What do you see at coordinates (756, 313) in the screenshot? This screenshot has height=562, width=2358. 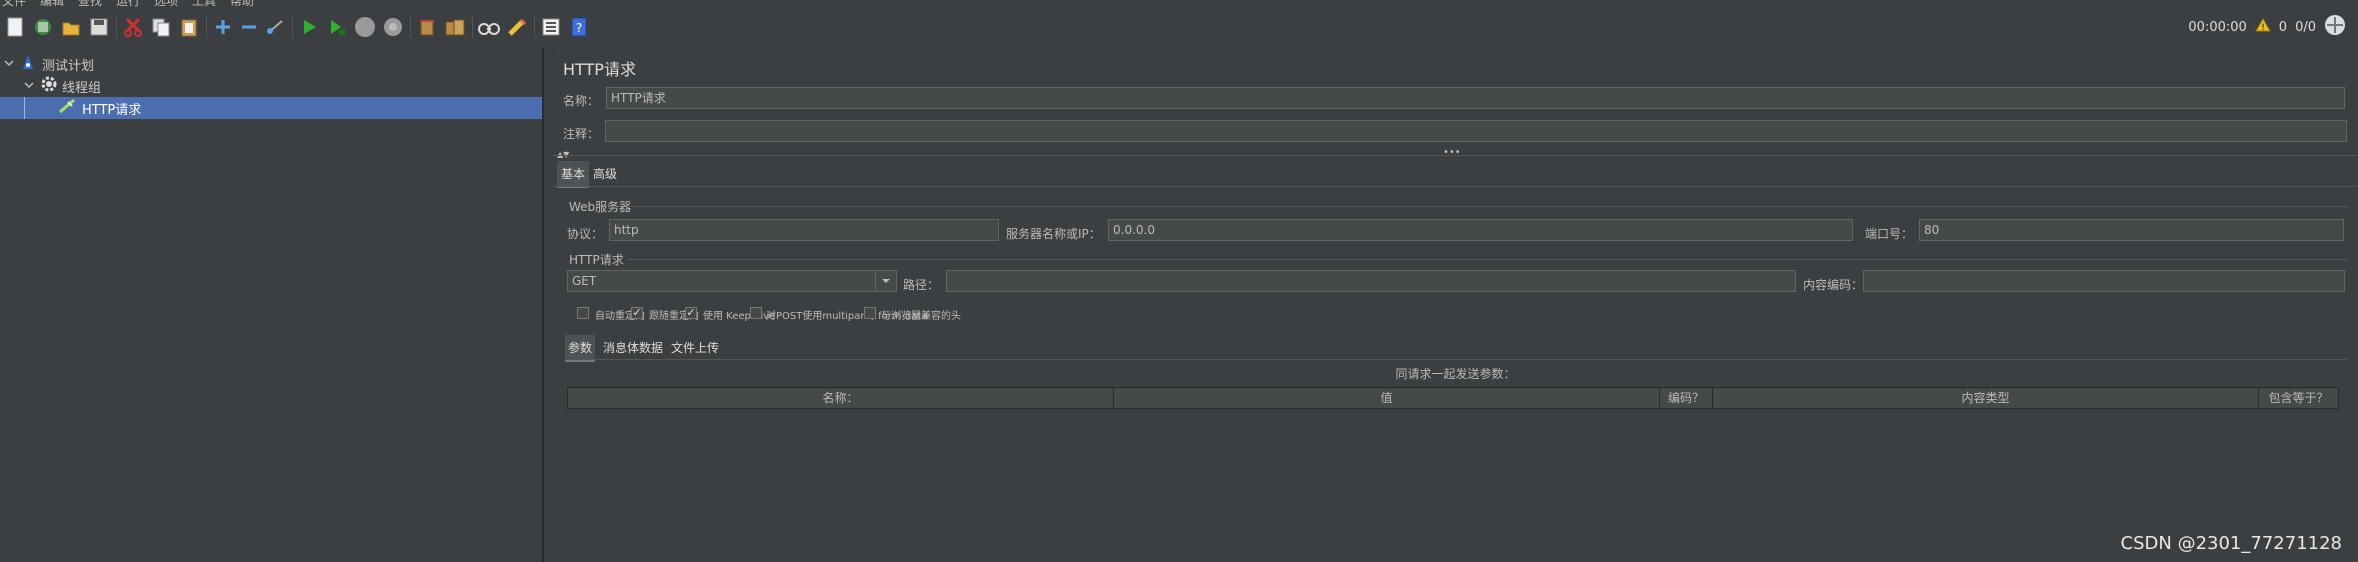 I see `multipart-checkbox` at bounding box center [756, 313].